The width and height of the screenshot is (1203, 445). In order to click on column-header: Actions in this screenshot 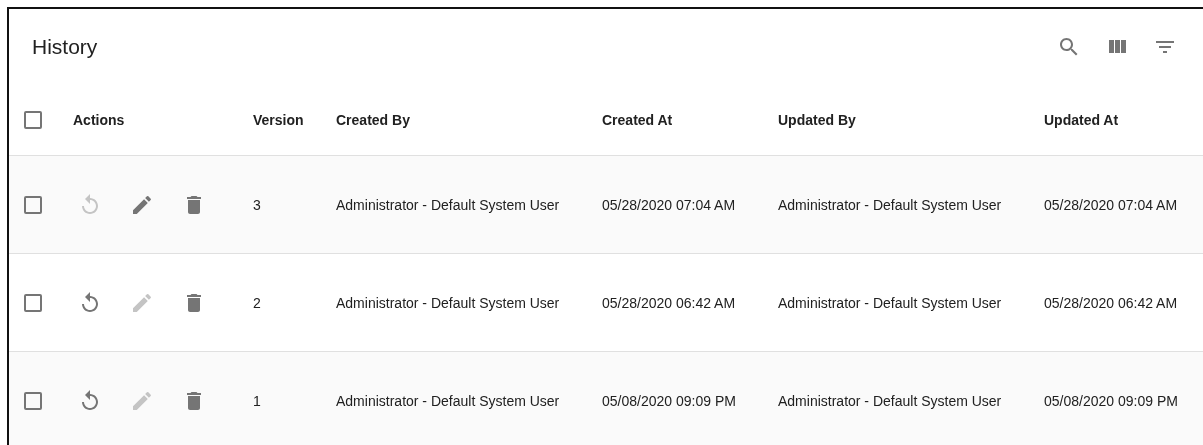, I will do `click(163, 120)`.